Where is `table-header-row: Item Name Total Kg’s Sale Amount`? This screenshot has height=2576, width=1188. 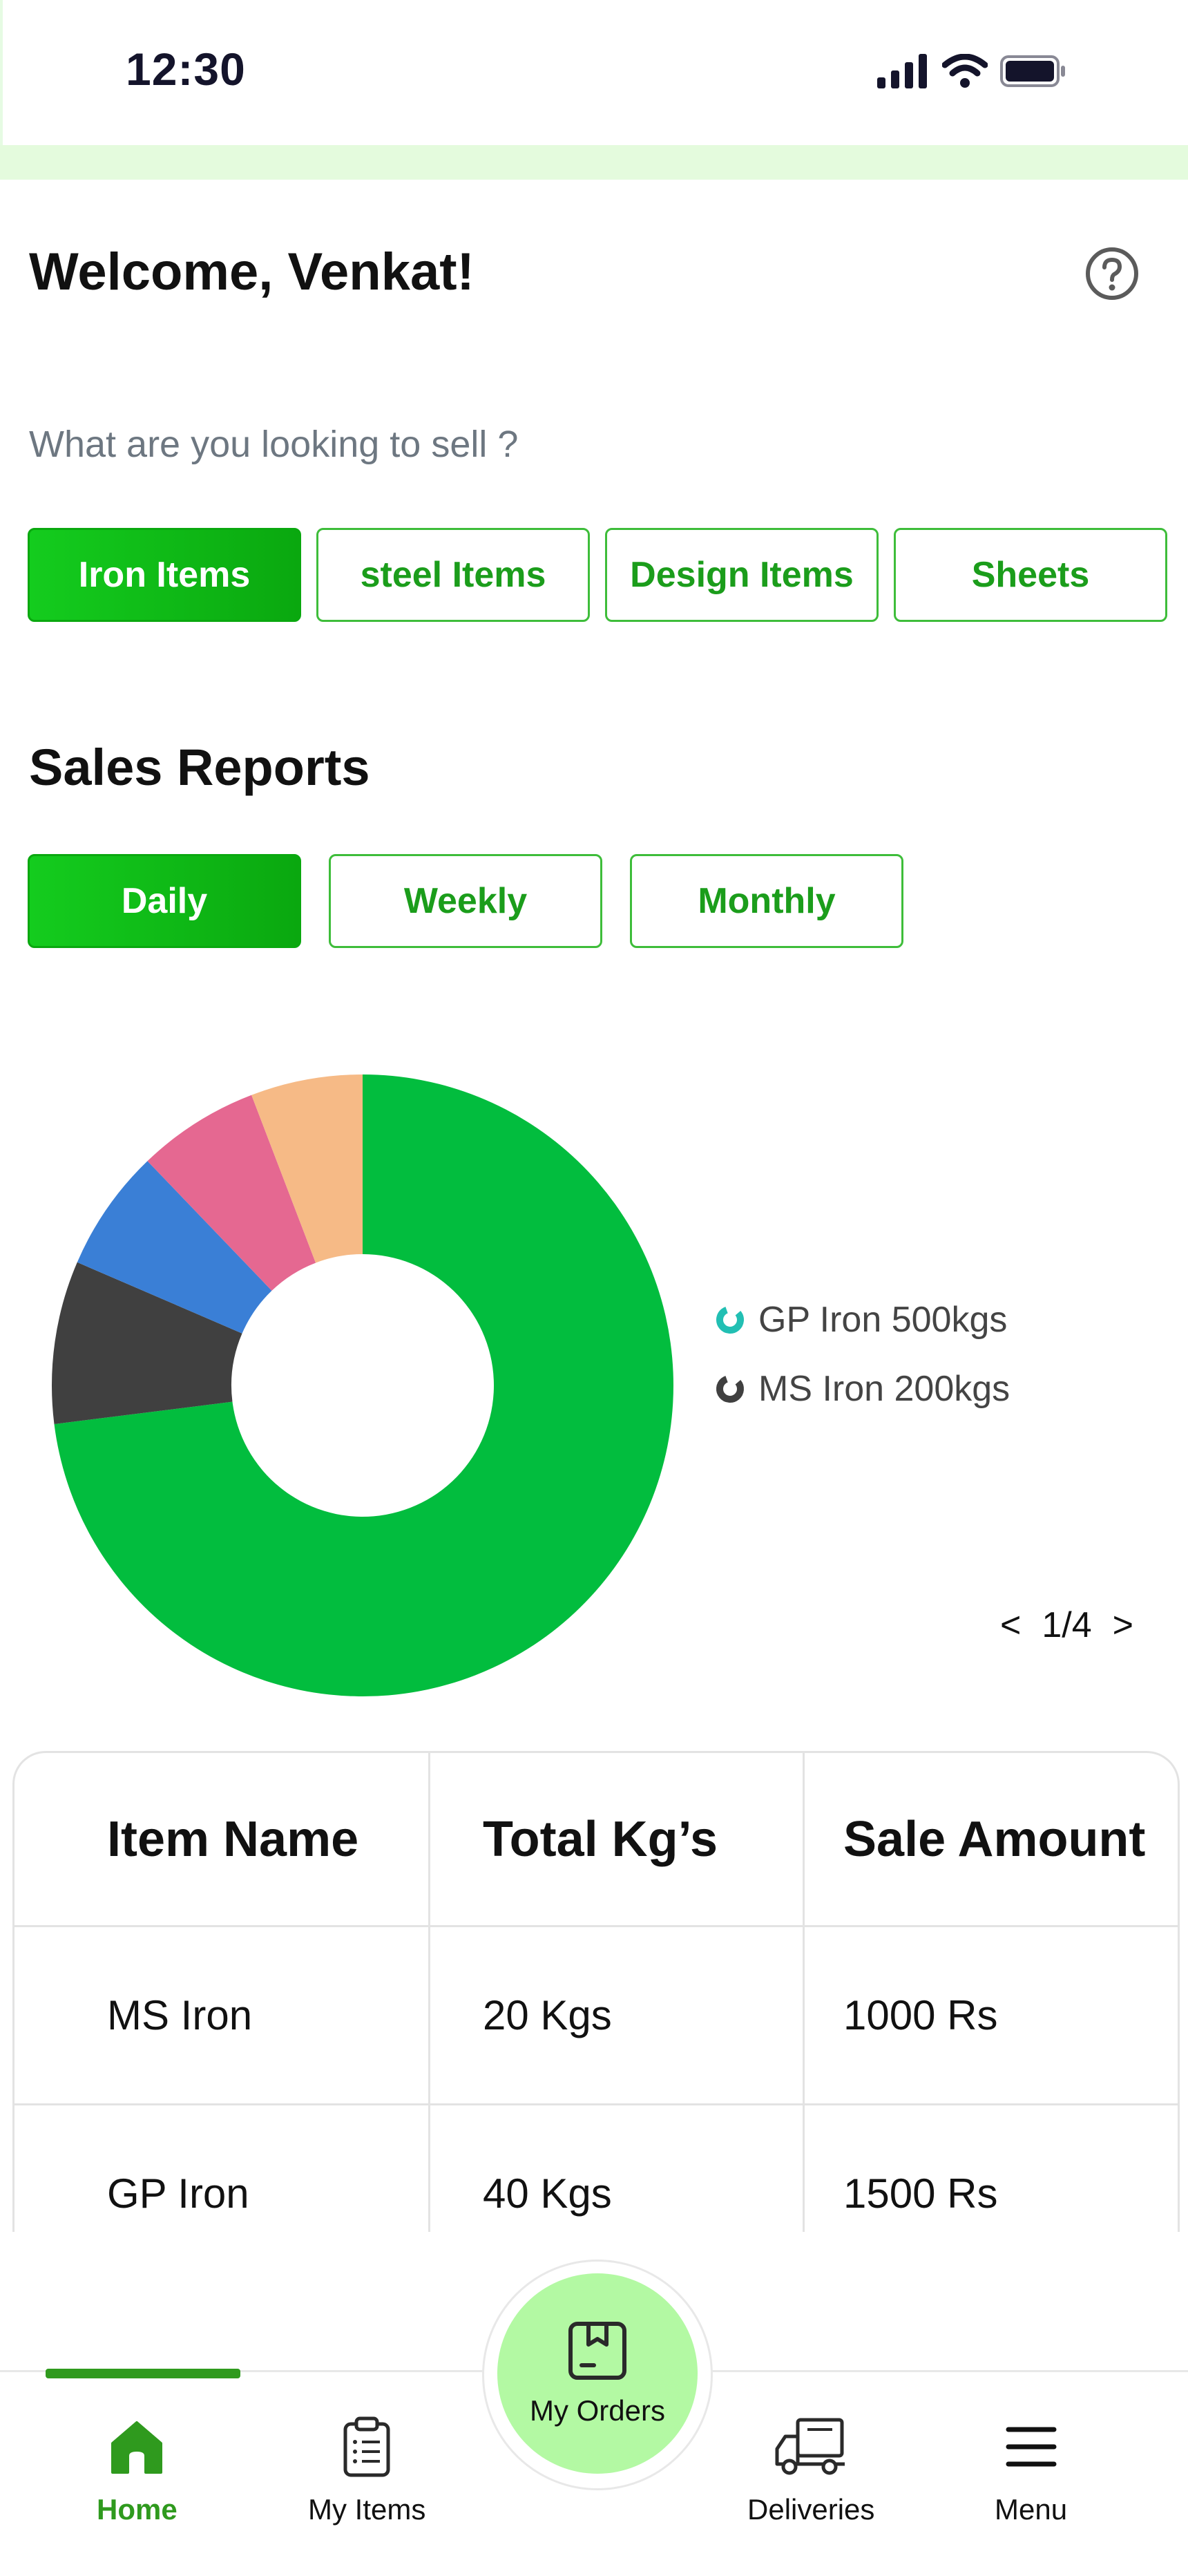 table-header-row: Item Name Total Kg’s Sale Amount is located at coordinates (596, 1840).